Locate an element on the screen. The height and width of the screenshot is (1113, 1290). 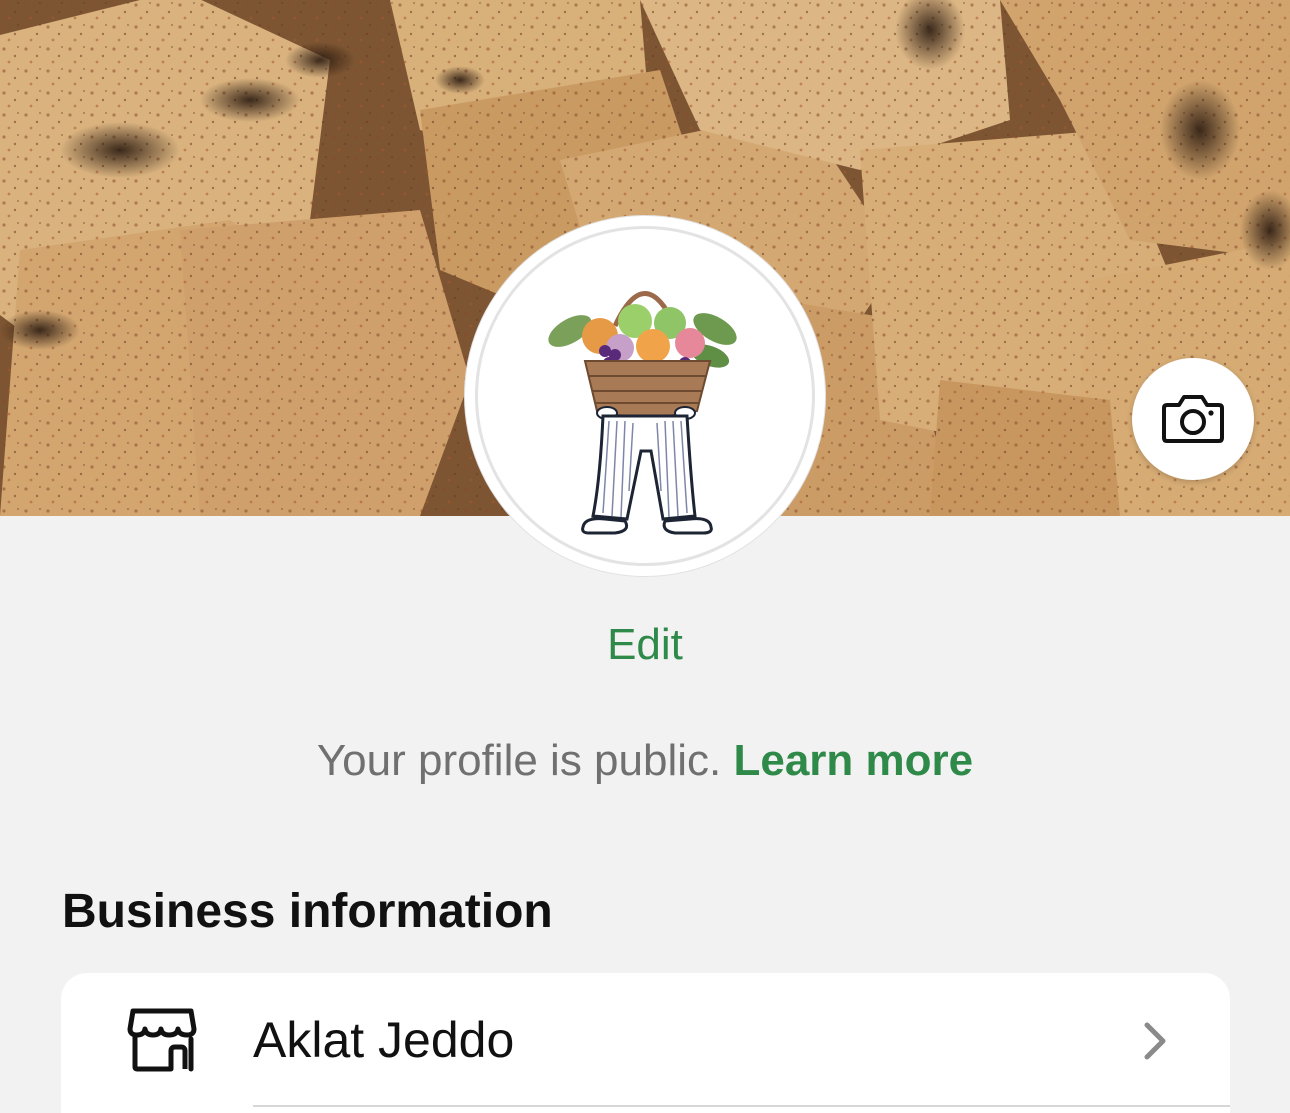
profile-avatar is located at coordinates (645, 396).